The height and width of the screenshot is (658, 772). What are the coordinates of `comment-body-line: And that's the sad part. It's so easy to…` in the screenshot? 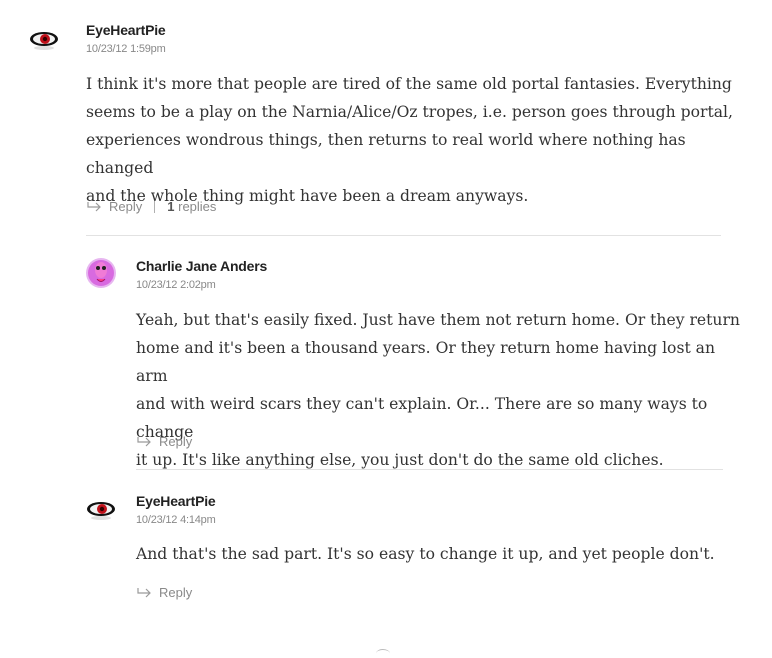 It's located at (425, 554).